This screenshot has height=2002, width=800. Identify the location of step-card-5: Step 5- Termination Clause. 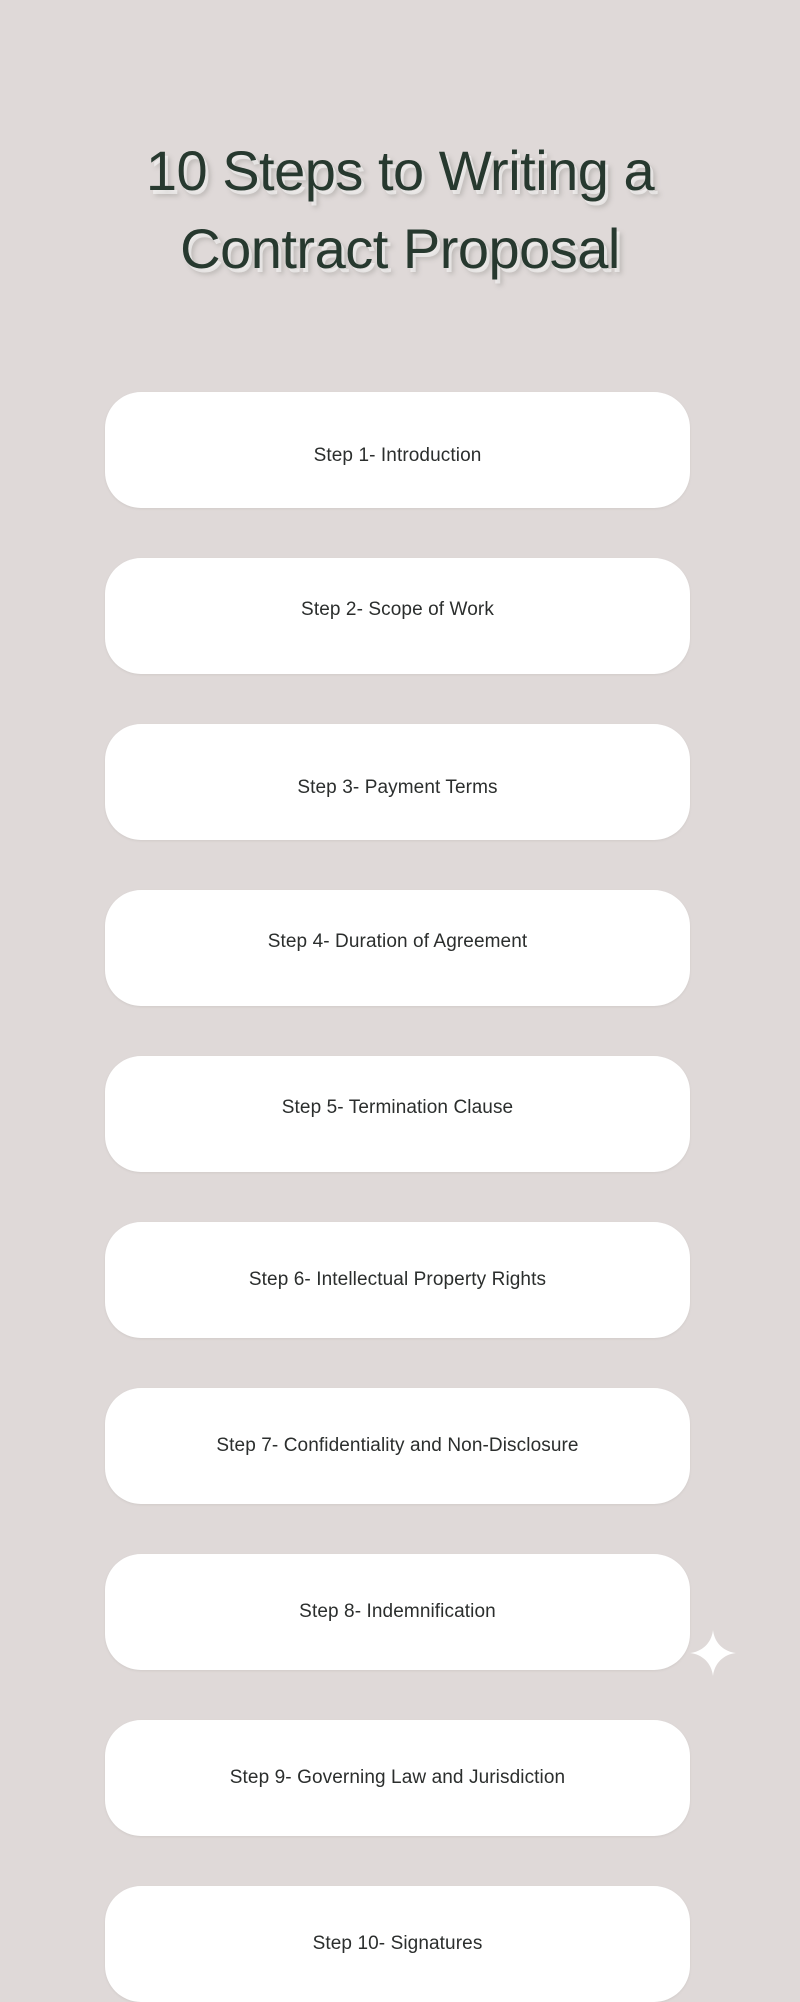
(397, 1114).